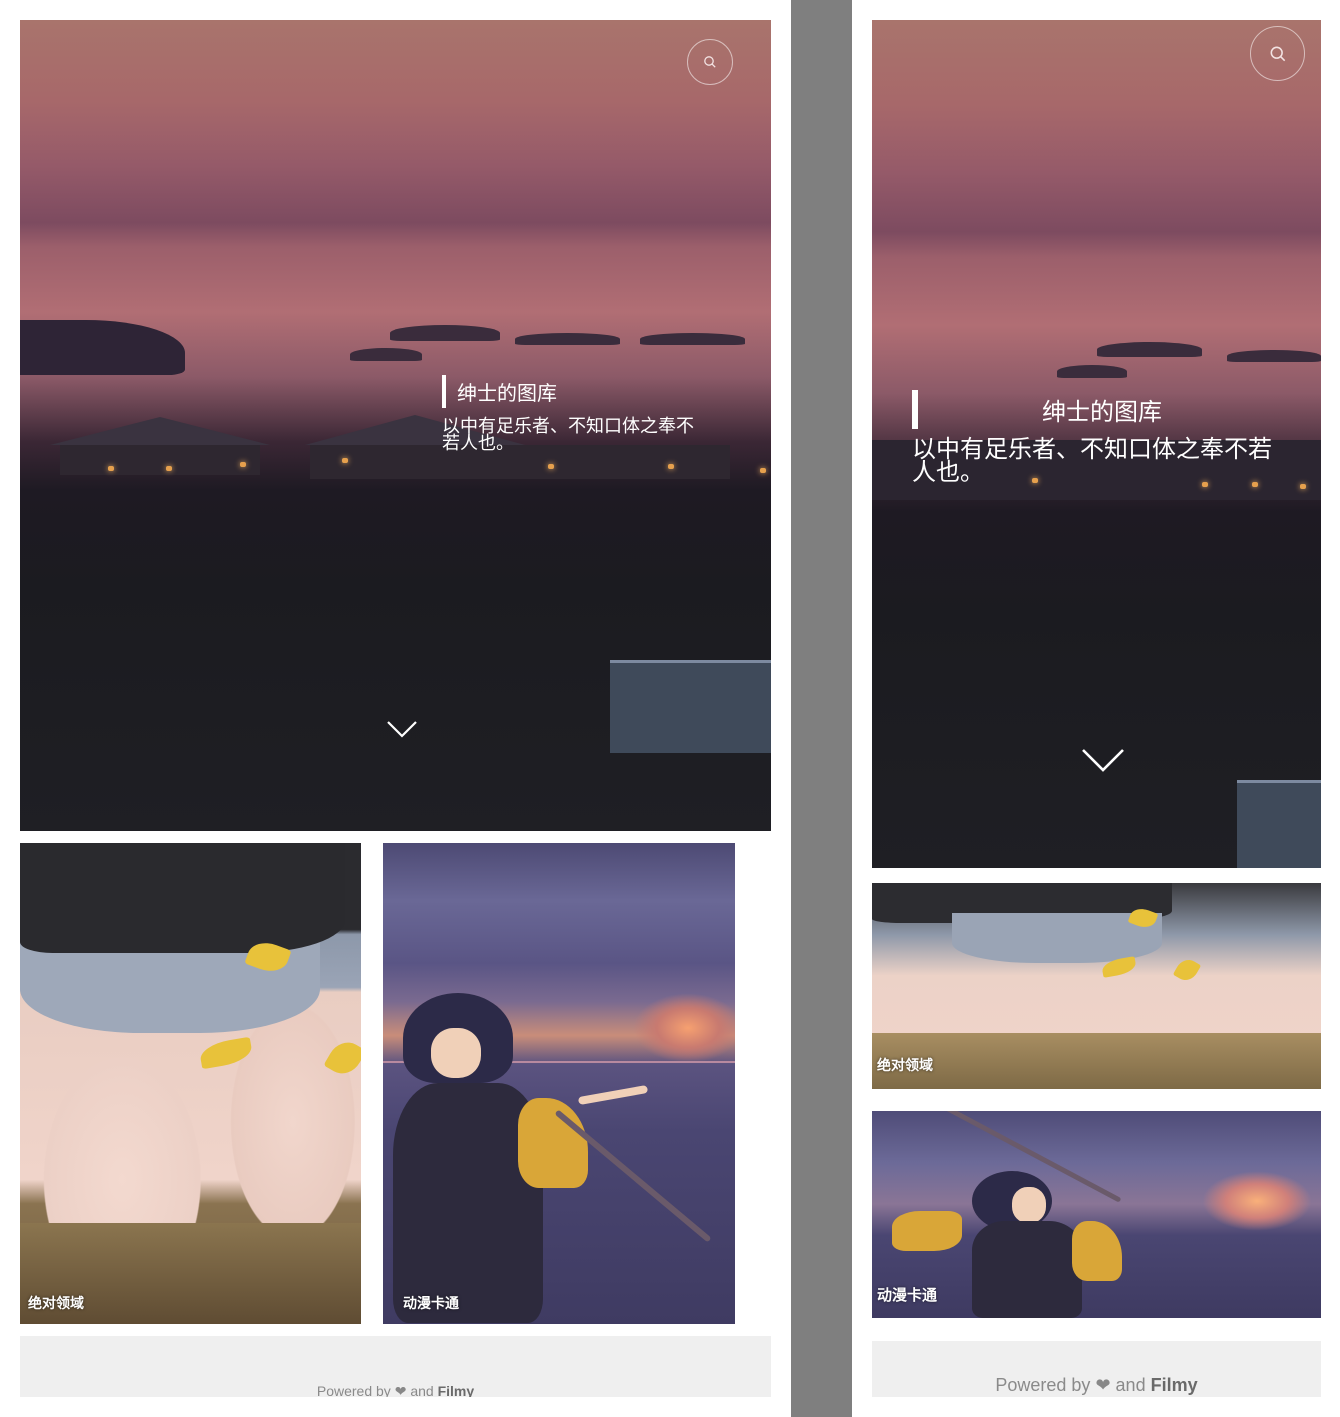 Image resolution: width=1340 pixels, height=1417 pixels. I want to click on card-image-character-arm, so click(613, 1095).